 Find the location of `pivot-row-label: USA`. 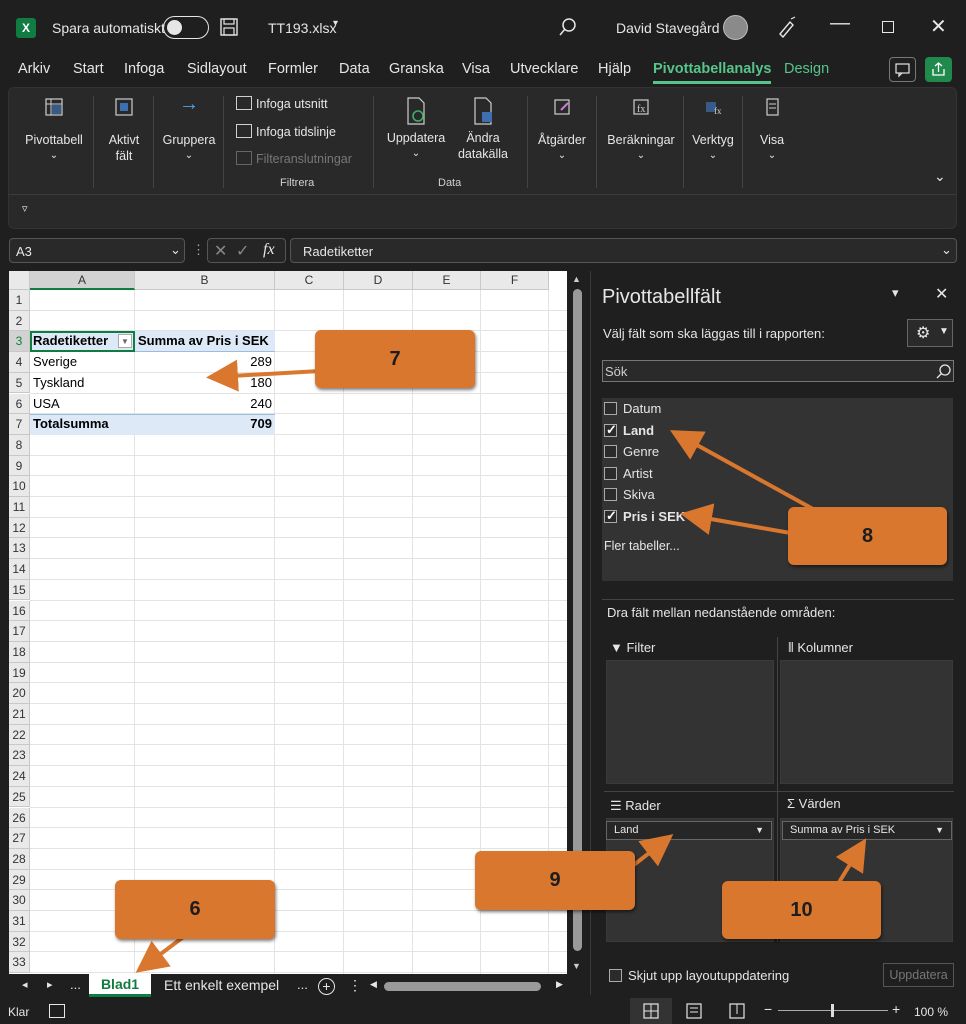

pivot-row-label: USA is located at coordinates (82, 405).